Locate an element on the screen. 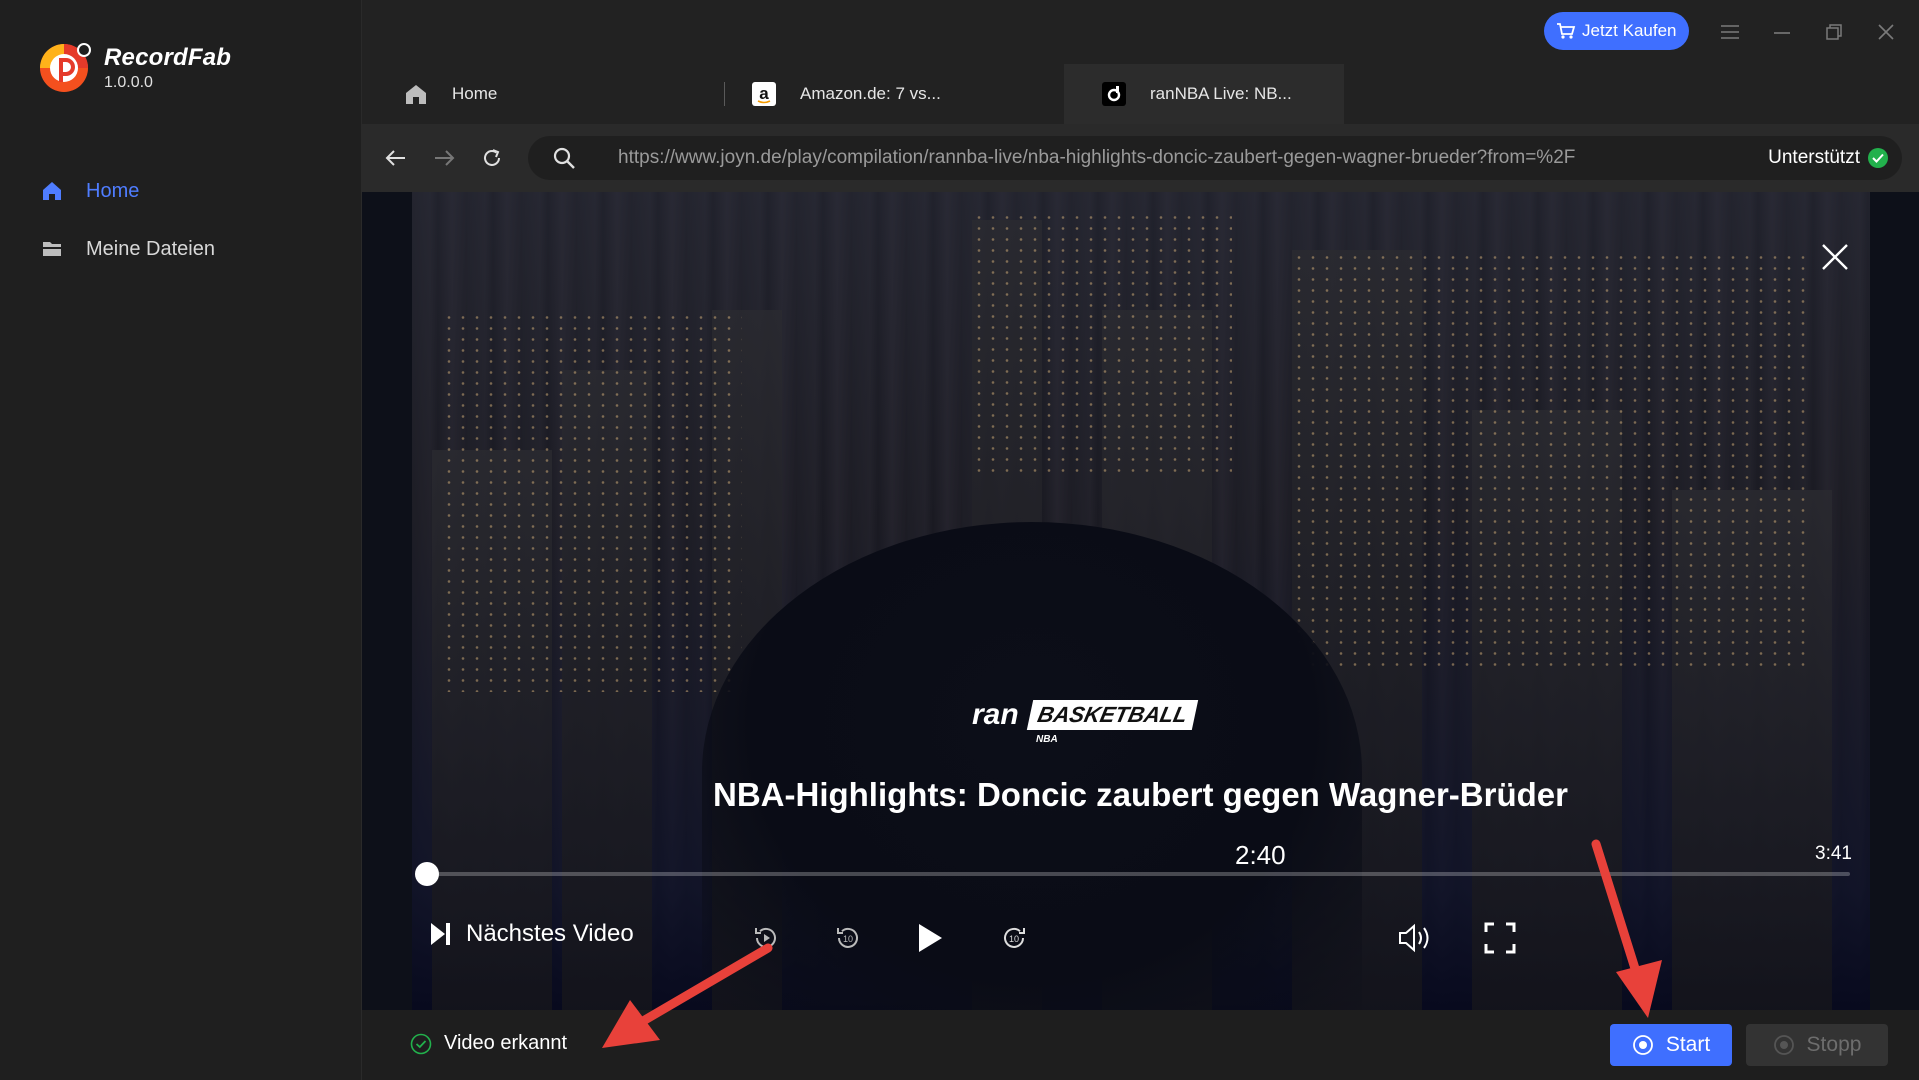 The image size is (1919, 1080). start-label: Start is located at coordinates (1688, 1044).